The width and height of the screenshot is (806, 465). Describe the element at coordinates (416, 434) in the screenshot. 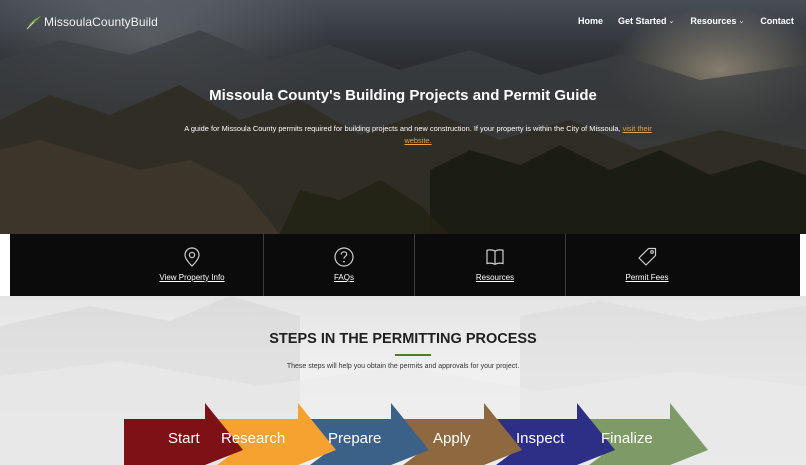

I see `steps-arrows` at that location.